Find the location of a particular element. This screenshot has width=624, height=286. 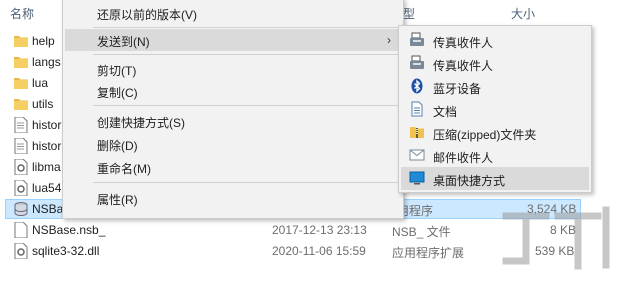

submenu-item-bluetooth: 蓝牙设备 is located at coordinates (495, 86).